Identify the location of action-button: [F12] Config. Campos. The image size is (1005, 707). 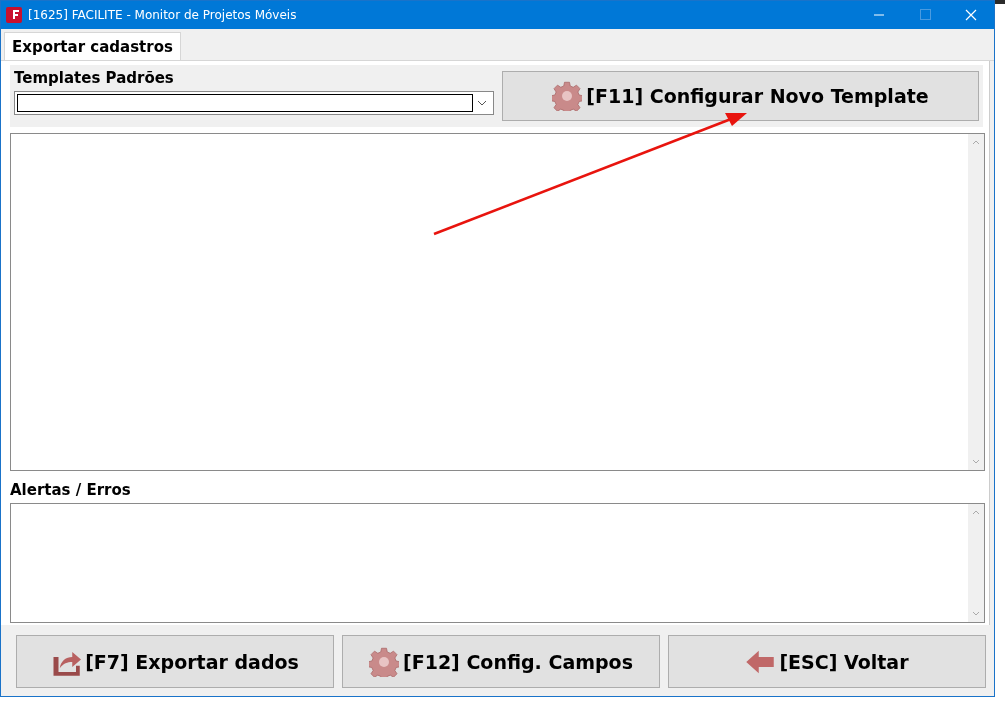
(501, 661).